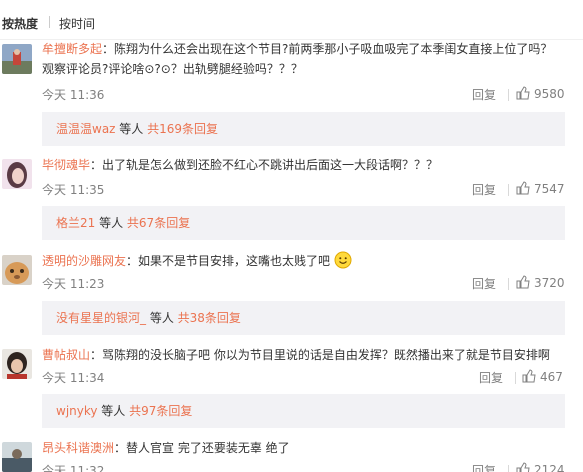 The height and width of the screenshot is (472, 583). I want to click on sub-reply-count-link: 共169条回复, so click(182, 129).